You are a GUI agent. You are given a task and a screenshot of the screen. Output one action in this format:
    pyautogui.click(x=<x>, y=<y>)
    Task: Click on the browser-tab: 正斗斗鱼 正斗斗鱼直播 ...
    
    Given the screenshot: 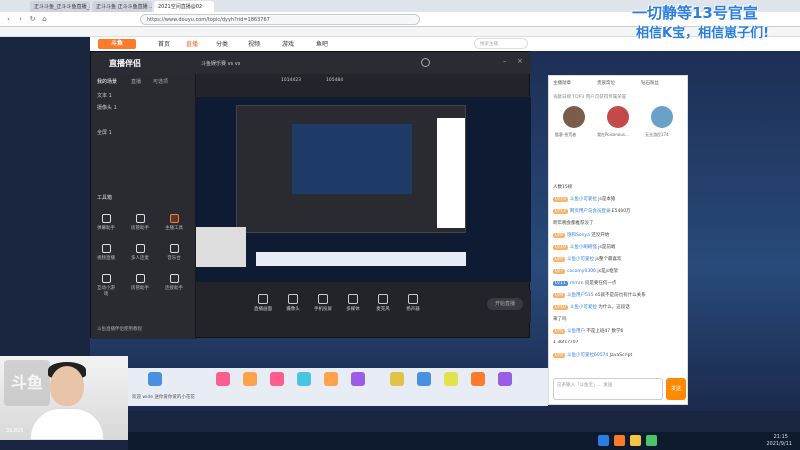 What is the action you would take?
    pyautogui.click(x=122, y=6)
    